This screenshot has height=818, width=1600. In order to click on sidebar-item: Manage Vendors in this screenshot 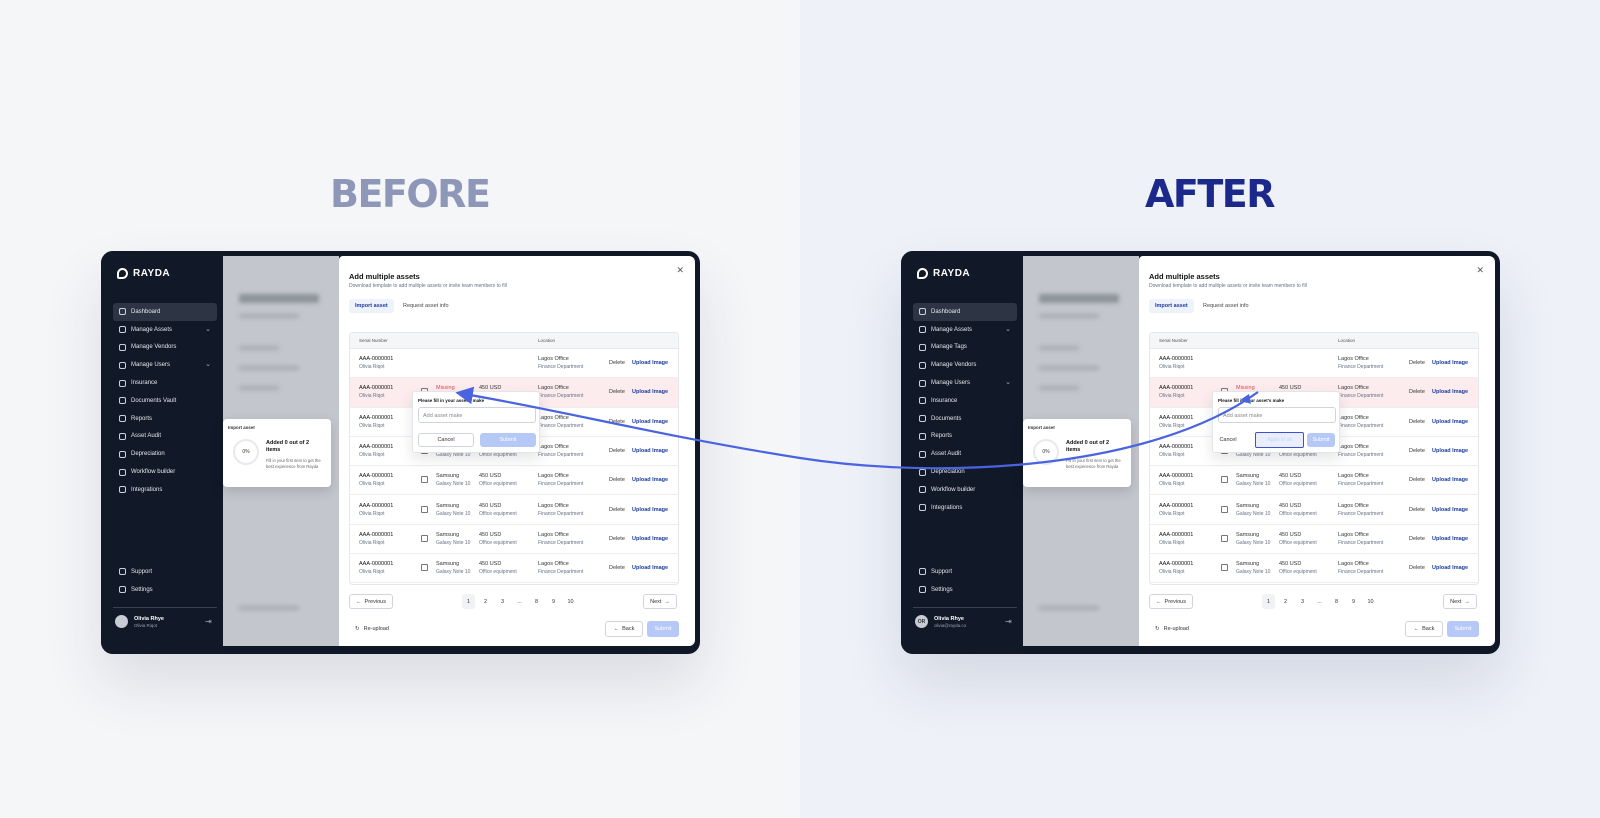, I will do `click(165, 348)`.